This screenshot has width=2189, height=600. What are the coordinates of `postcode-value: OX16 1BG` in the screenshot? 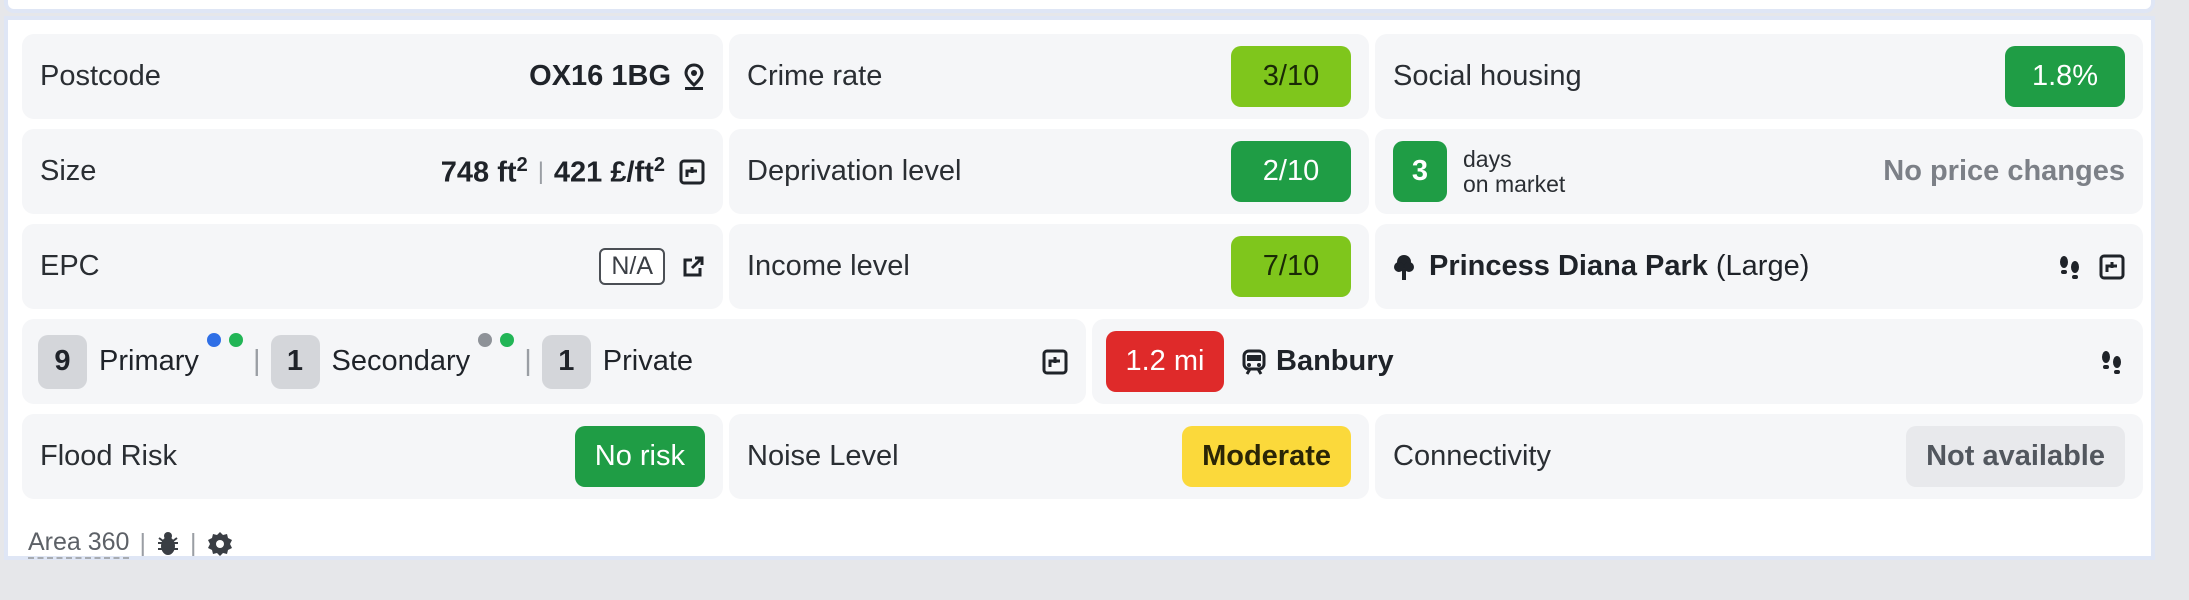 It's located at (600, 76).